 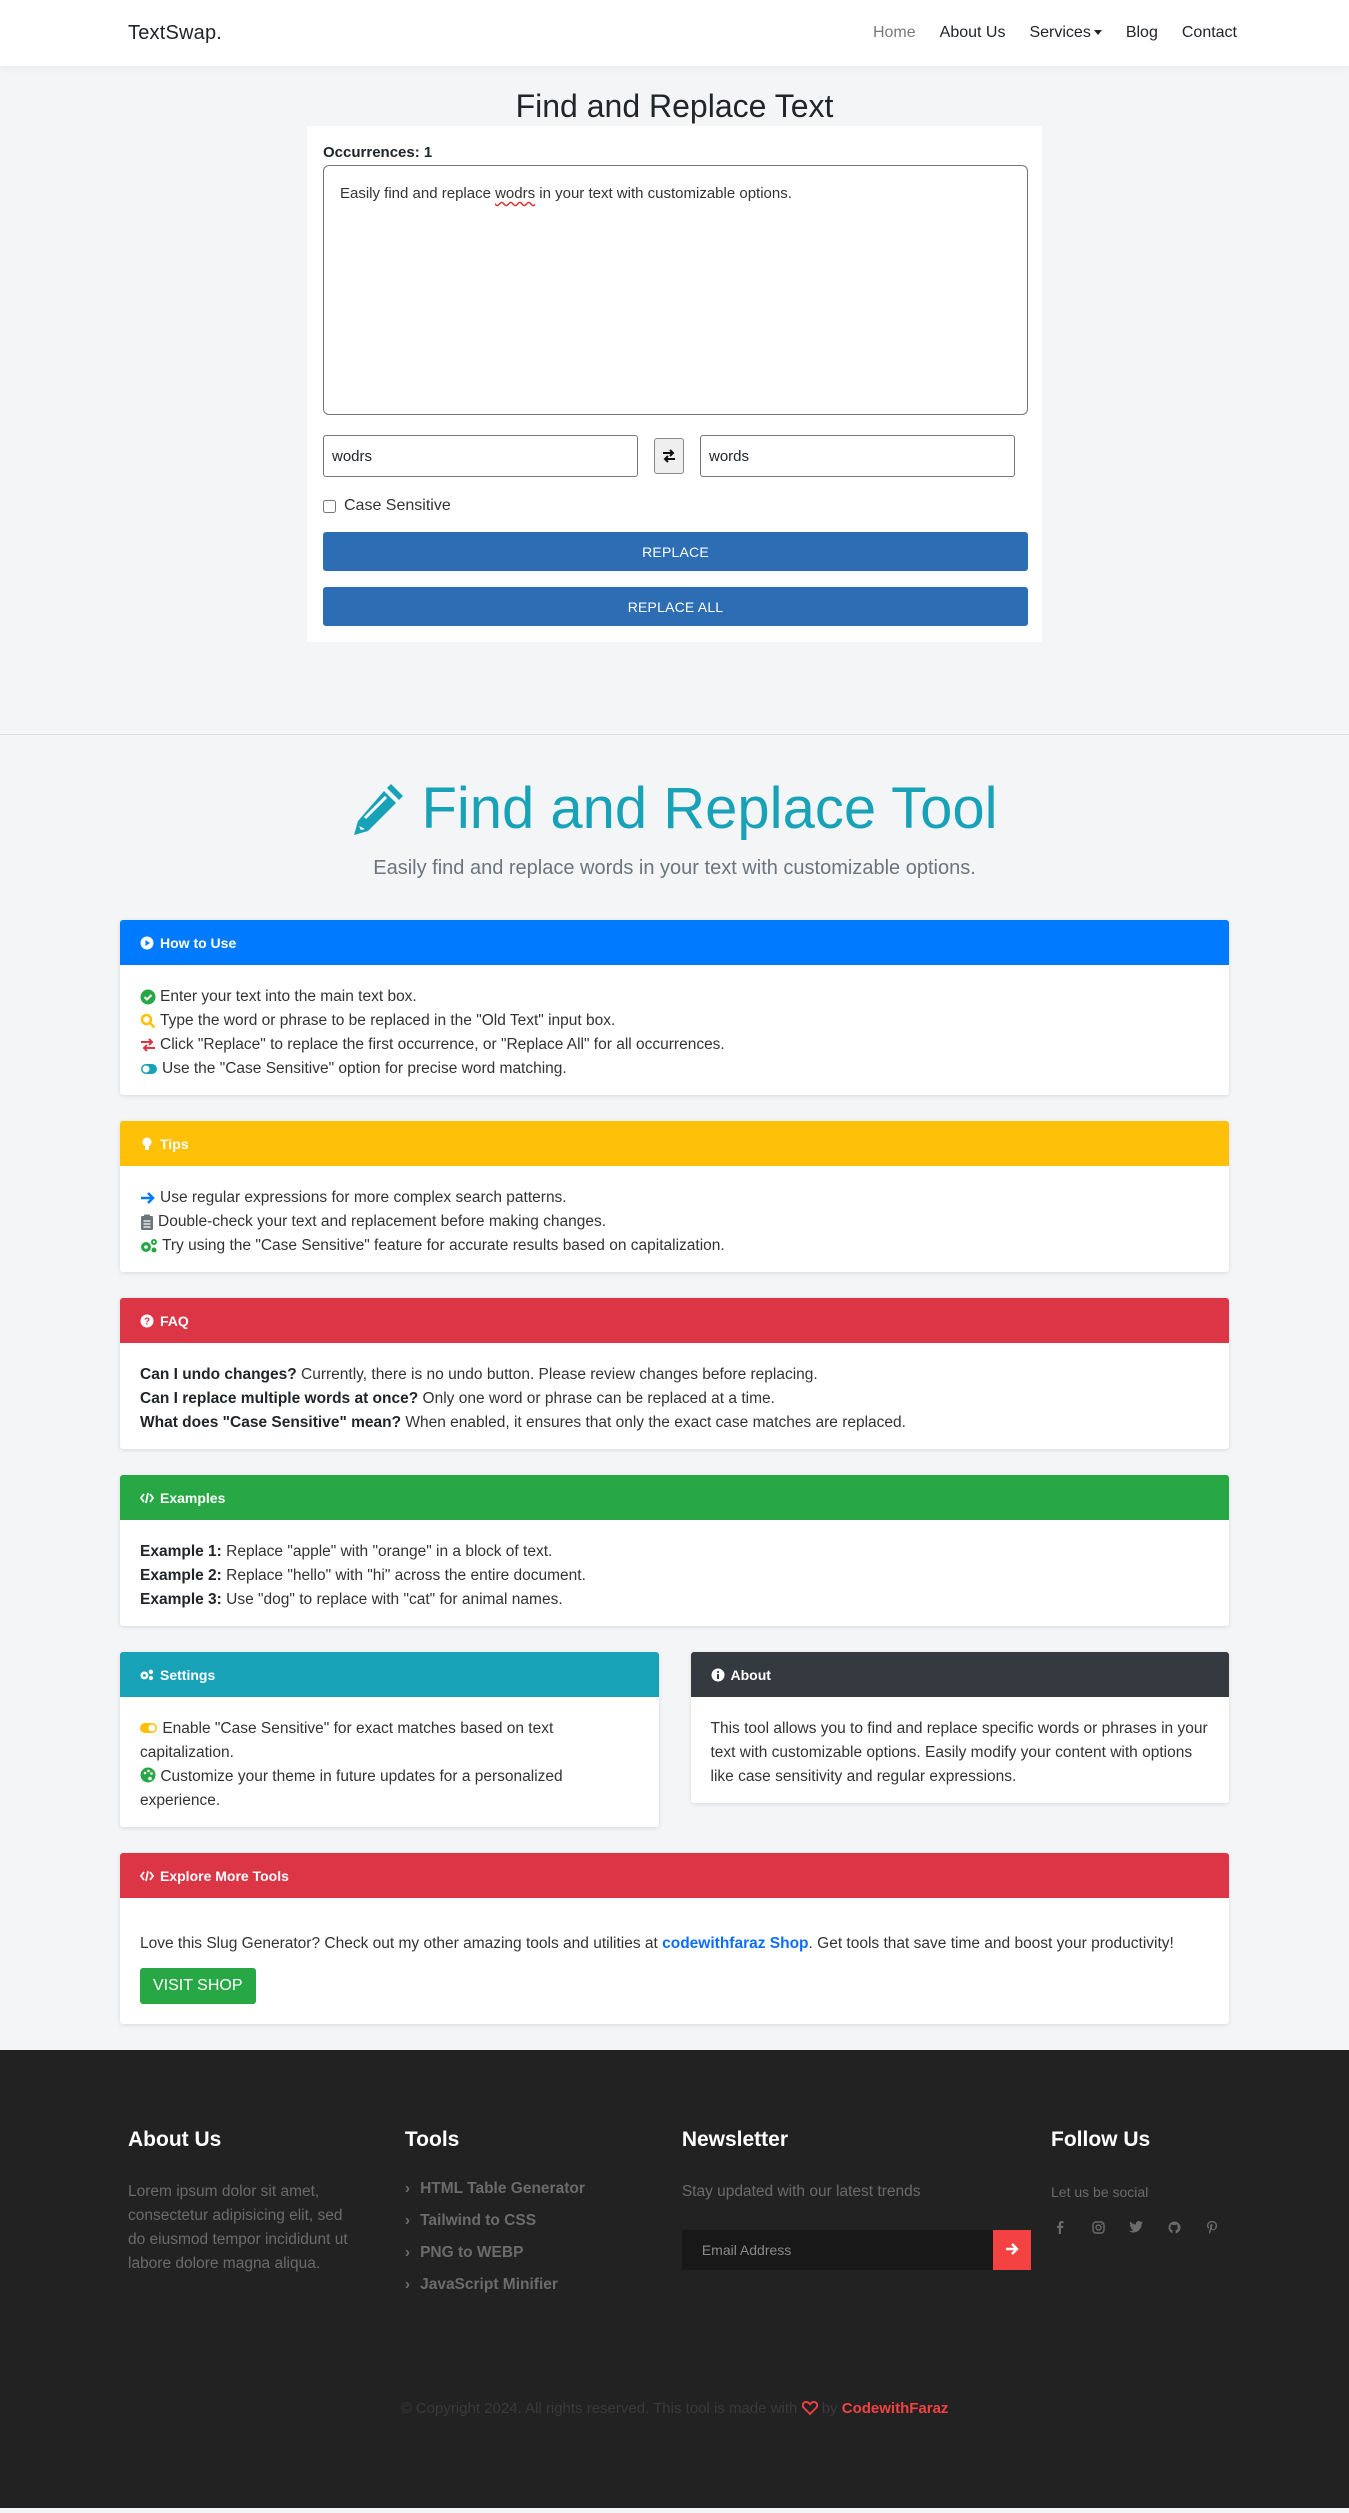 What do you see at coordinates (1142, 33) in the screenshot?
I see `nav-blog: Blog` at bounding box center [1142, 33].